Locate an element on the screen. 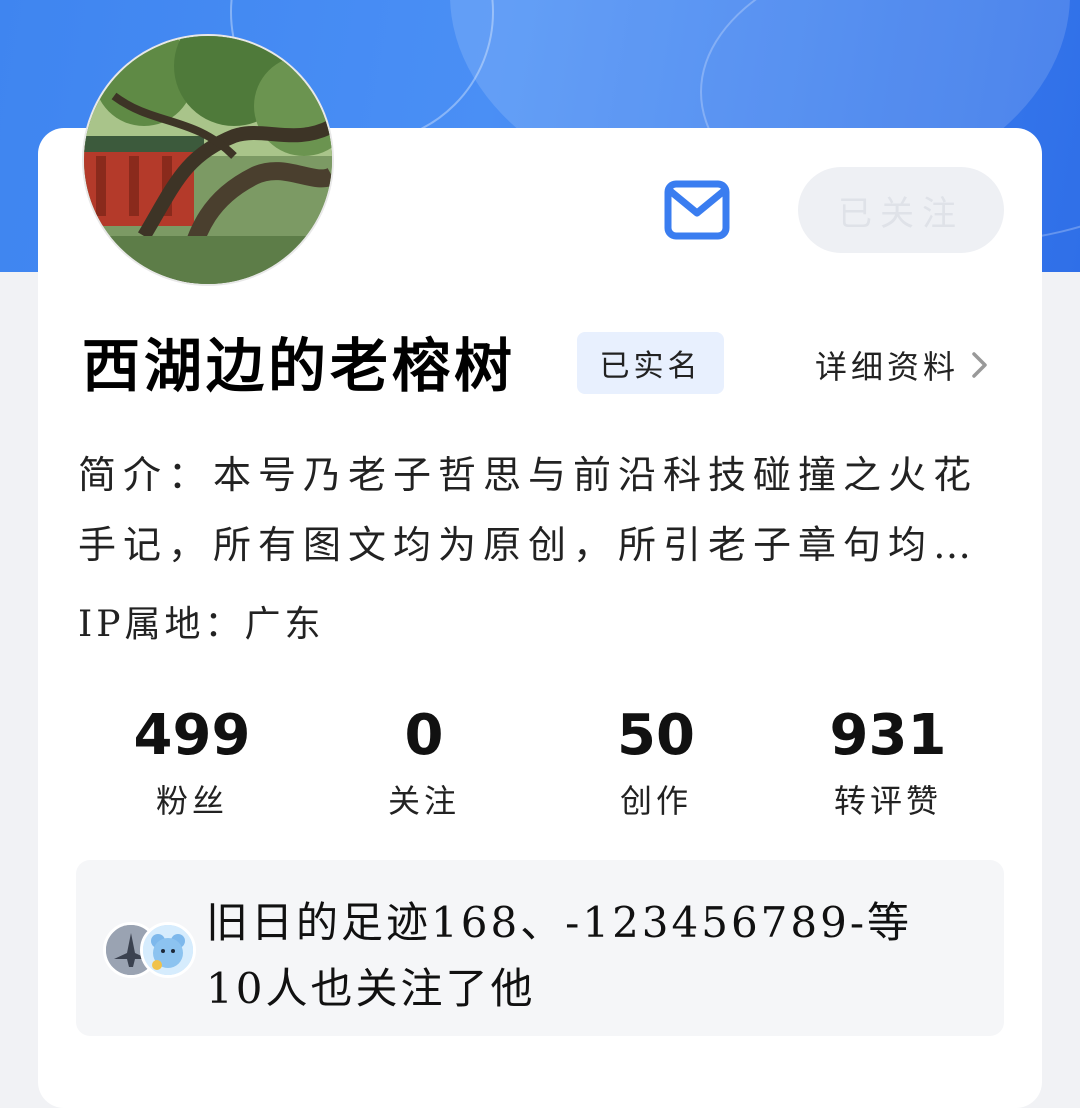 The width and height of the screenshot is (1080, 1108). stat-fans: 499 粉丝 is located at coordinates (192, 765).